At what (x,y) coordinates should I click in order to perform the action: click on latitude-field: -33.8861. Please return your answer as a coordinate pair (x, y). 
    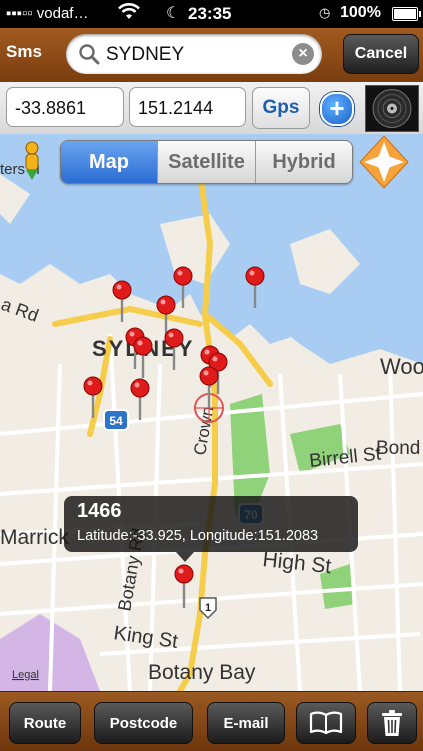
    Looking at the image, I should click on (65, 107).